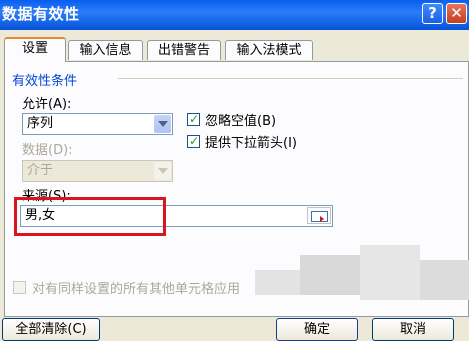 The height and width of the screenshot is (341, 469). I want to click on highlight-annotation, so click(90, 216).